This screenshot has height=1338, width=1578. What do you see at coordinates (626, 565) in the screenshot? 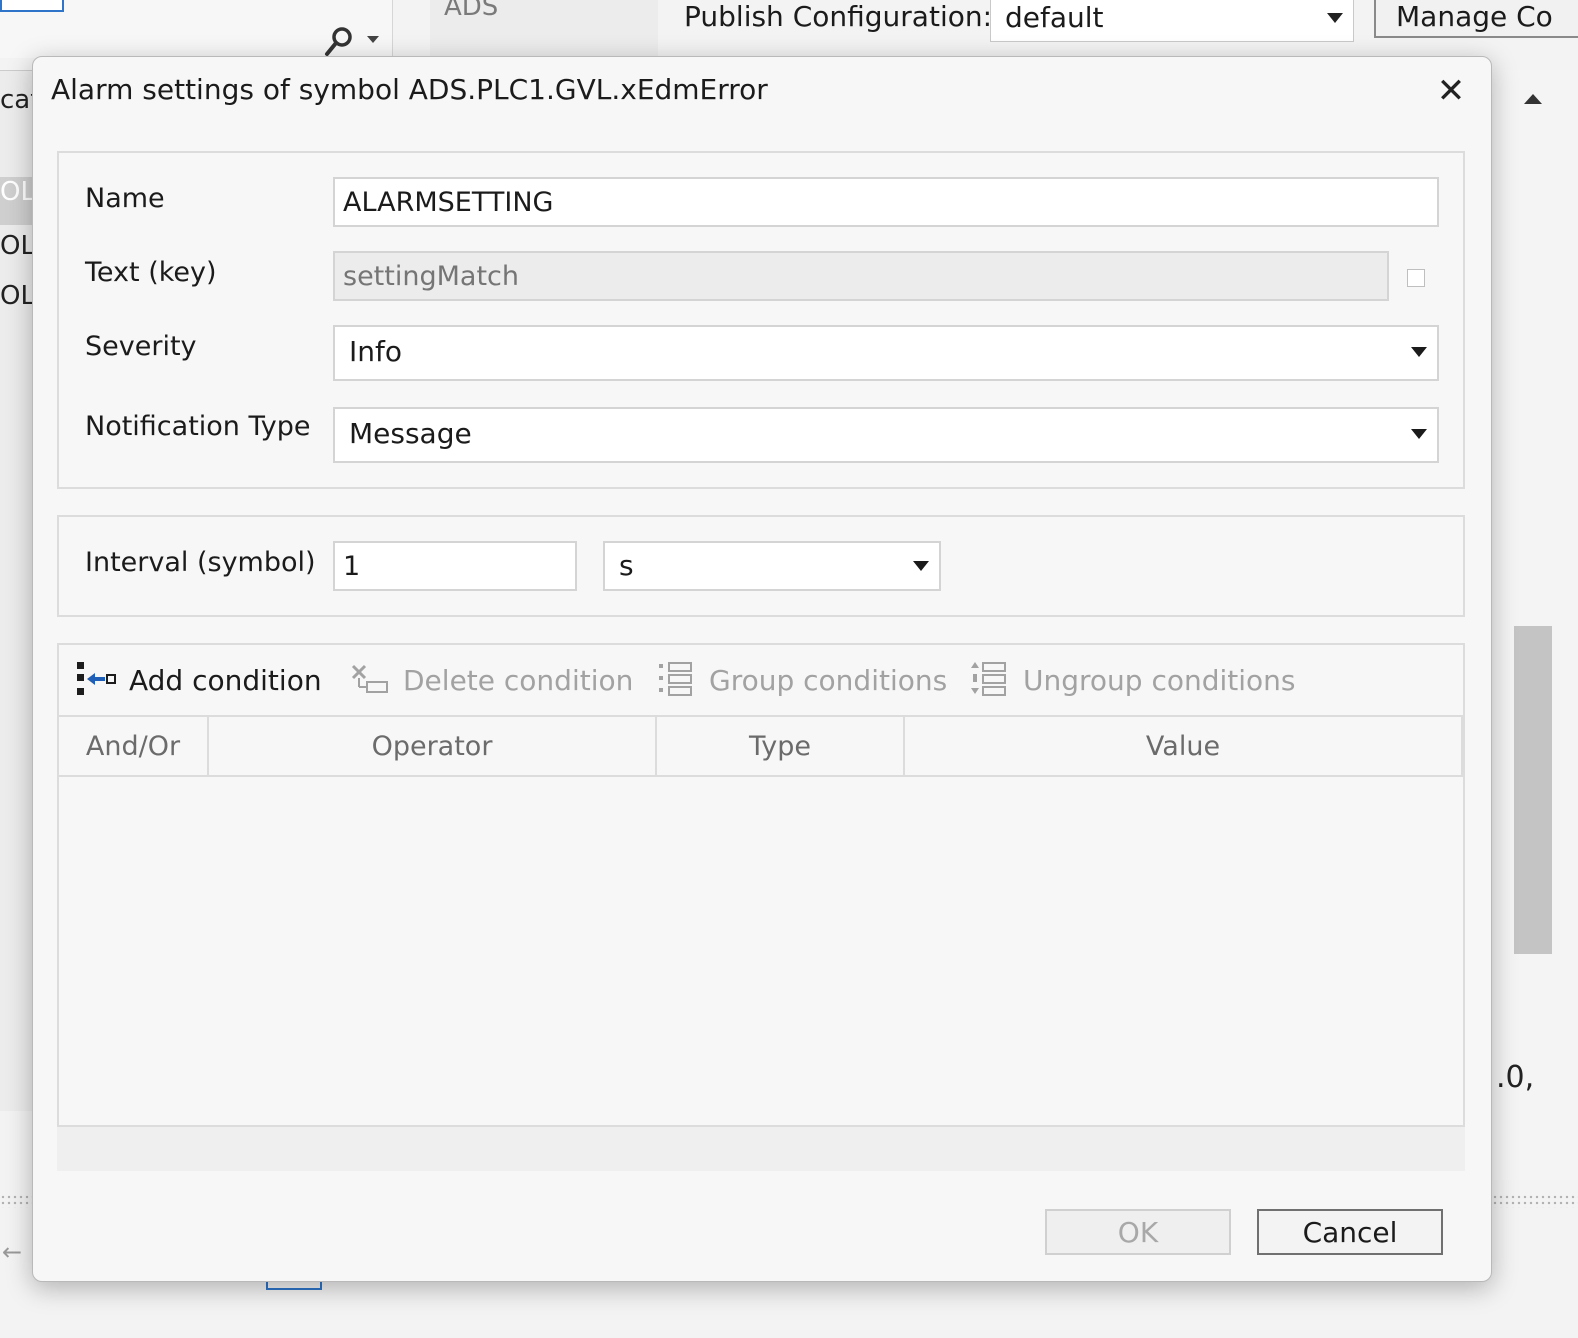
I see `interval-unit-value: s` at bounding box center [626, 565].